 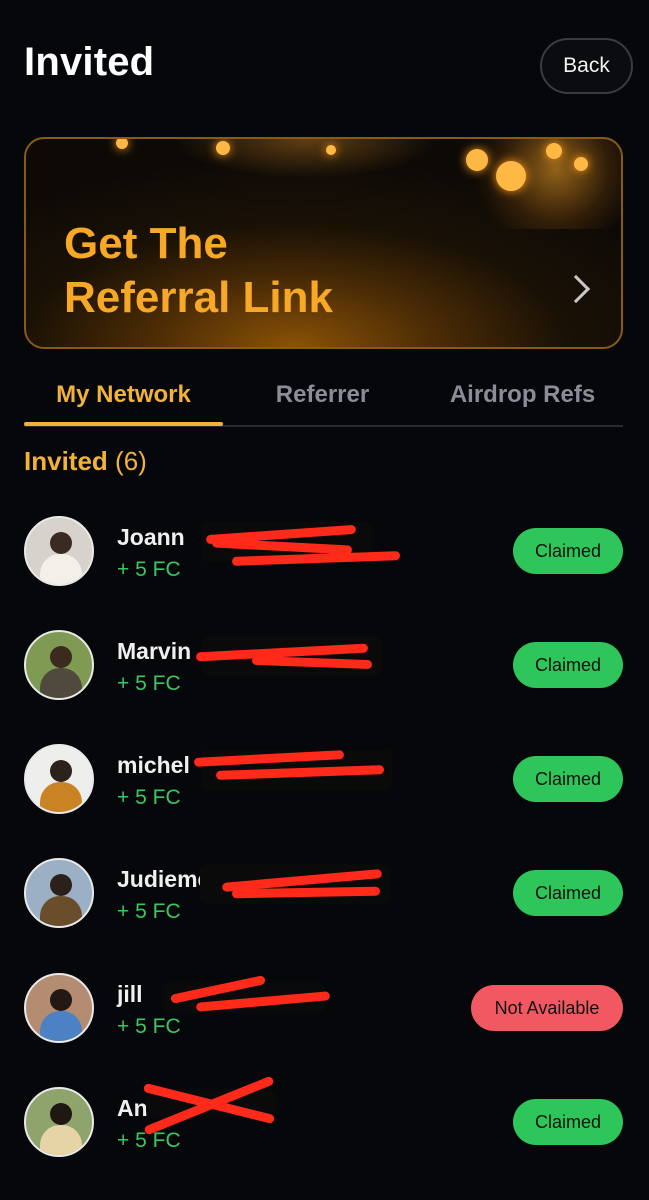 I want to click on list-item: Judieme + 5 FC Claimed, so click(x=323, y=895).